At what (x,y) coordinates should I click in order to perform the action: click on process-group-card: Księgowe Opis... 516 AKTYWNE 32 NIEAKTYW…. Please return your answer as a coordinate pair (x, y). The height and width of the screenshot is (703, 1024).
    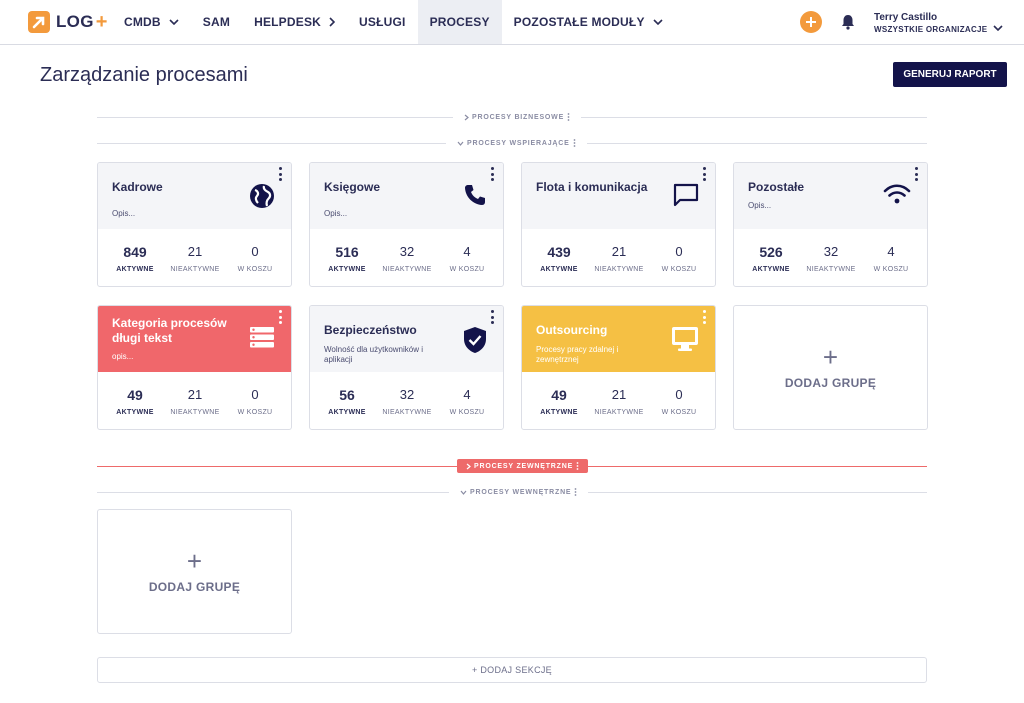
    Looking at the image, I should click on (406, 224).